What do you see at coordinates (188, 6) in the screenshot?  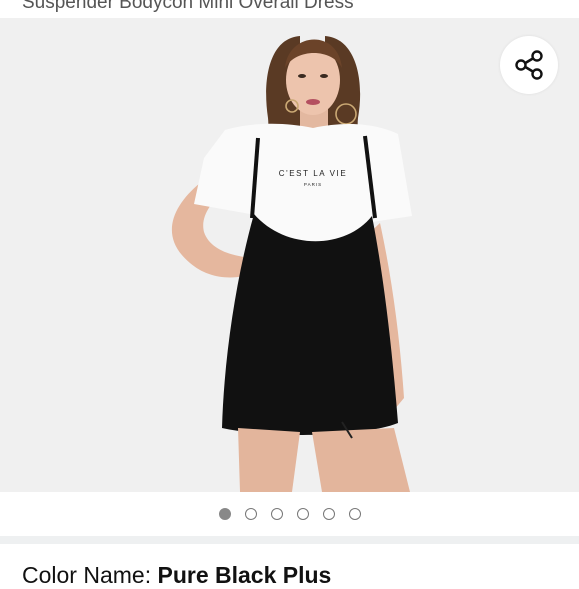 I see `product-title: Suspender Bodycon Mini Overall Dress` at bounding box center [188, 6].